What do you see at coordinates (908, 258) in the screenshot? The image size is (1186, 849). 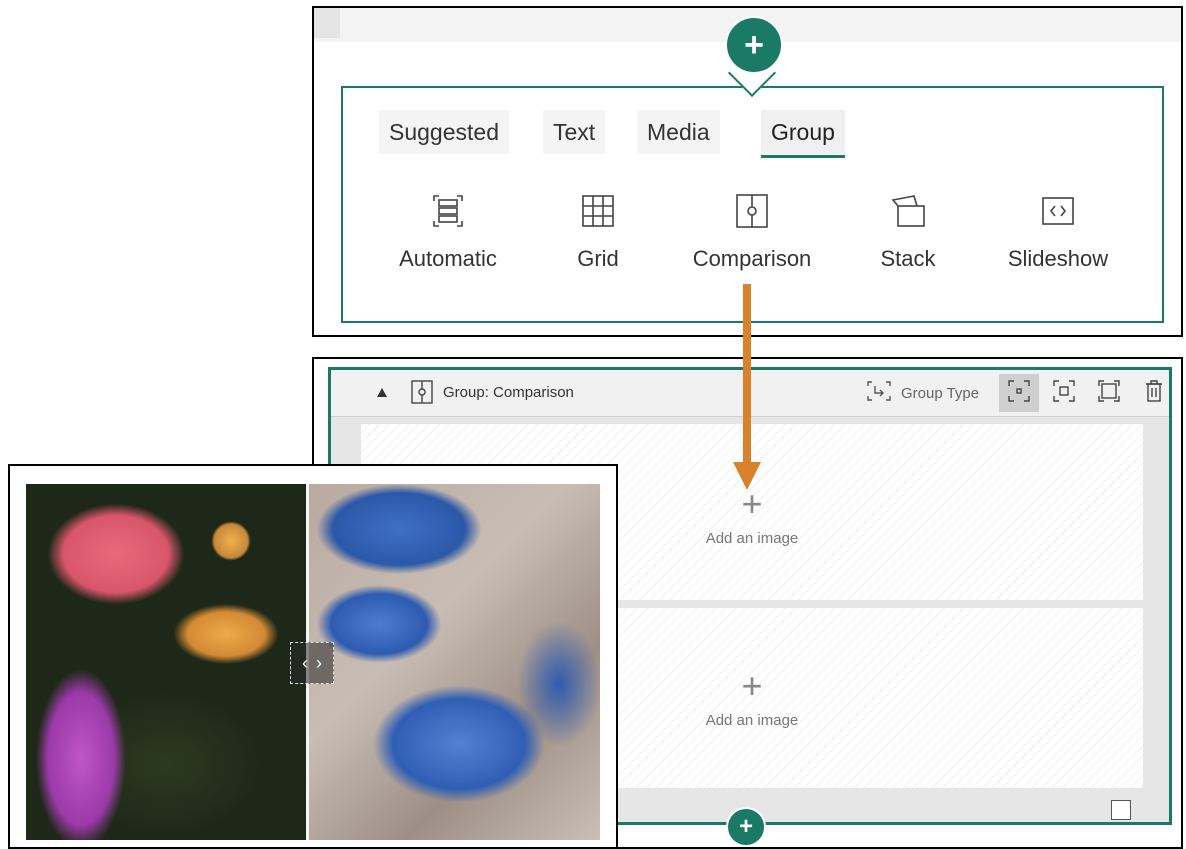 I see `option-stack-label: Stack` at bounding box center [908, 258].